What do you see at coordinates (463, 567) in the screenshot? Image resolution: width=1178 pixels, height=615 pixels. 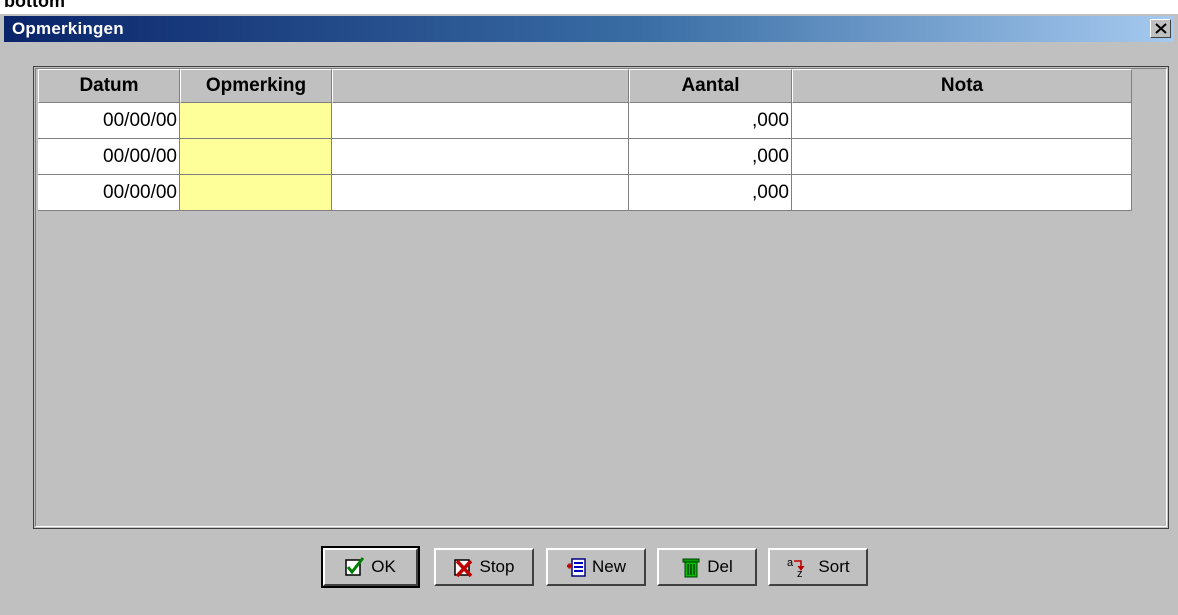 I see `cross-icon` at bounding box center [463, 567].